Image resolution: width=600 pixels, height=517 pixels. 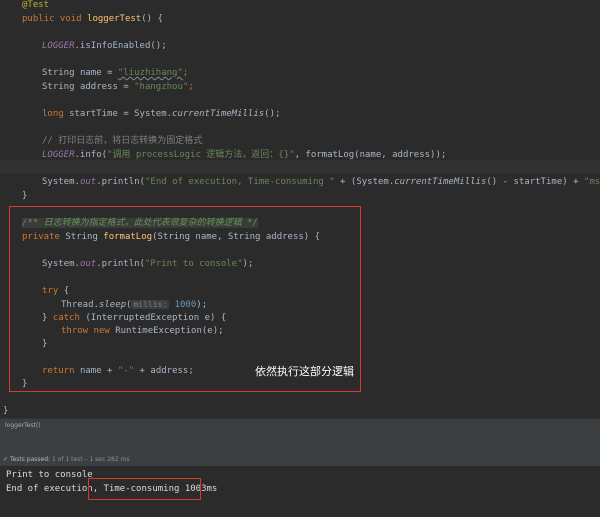 What do you see at coordinates (23, 425) in the screenshot?
I see `tab-loggertest: loggerTest()` at bounding box center [23, 425].